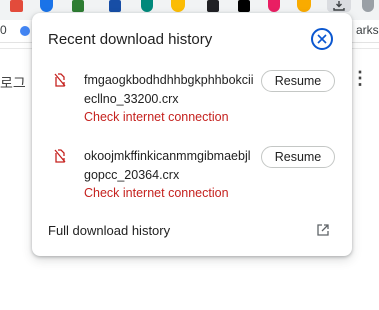 This screenshot has height=310, width=379. What do you see at coordinates (3, 30) in the screenshot?
I see `bookmark-partial-left: 0` at bounding box center [3, 30].